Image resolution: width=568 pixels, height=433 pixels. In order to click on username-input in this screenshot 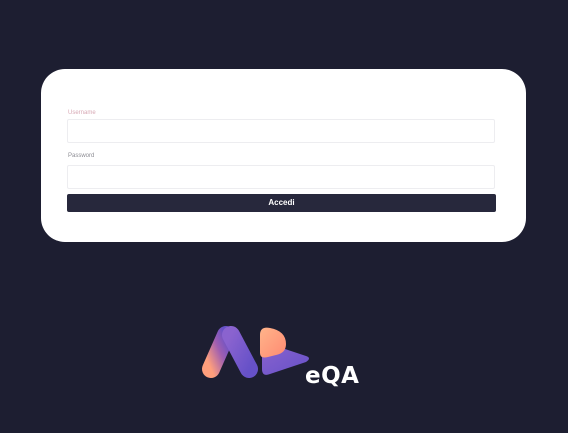, I will do `click(281, 131)`.